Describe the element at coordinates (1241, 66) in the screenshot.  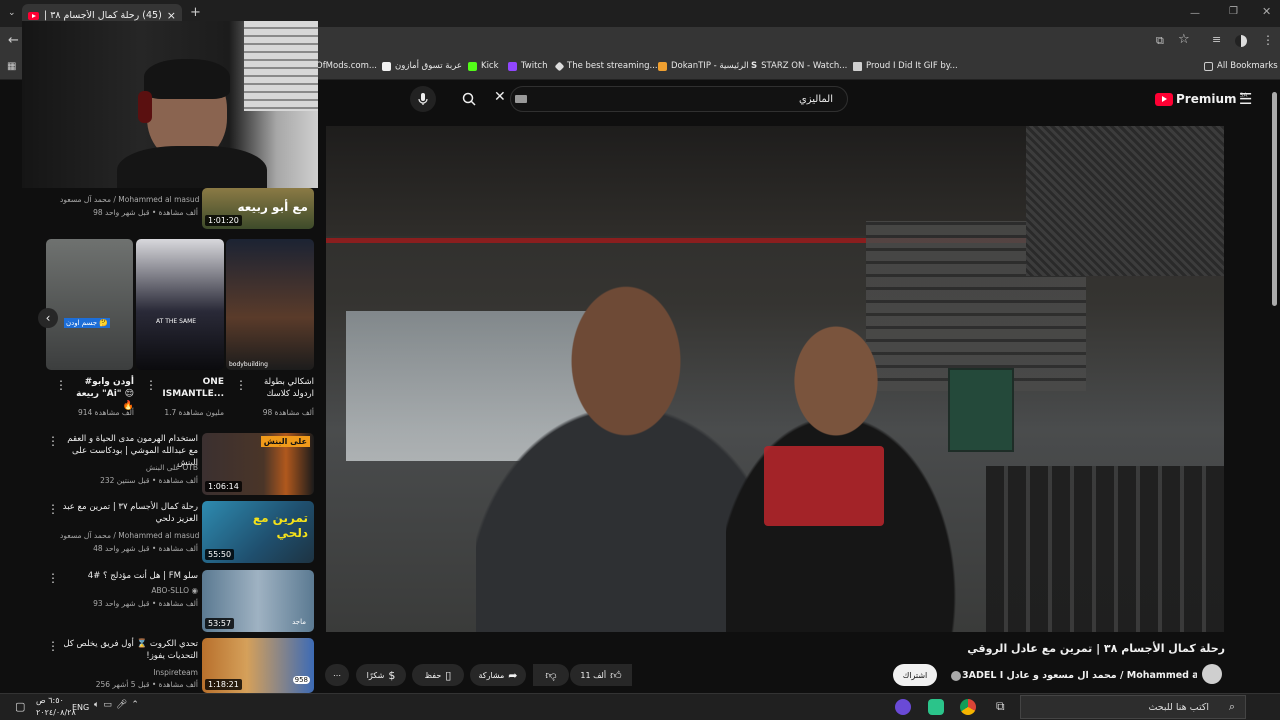
I see `all-bookmarks: All Bookmarks` at that location.